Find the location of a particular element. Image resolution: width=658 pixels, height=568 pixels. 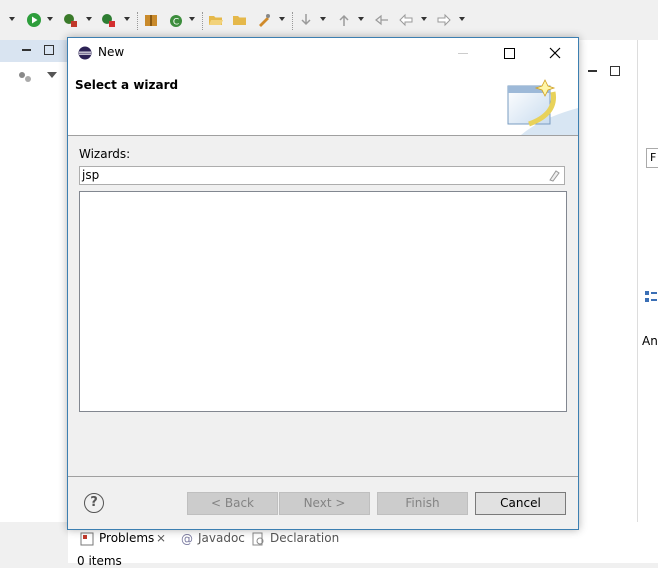

open-file-icon is located at coordinates (240, 20).